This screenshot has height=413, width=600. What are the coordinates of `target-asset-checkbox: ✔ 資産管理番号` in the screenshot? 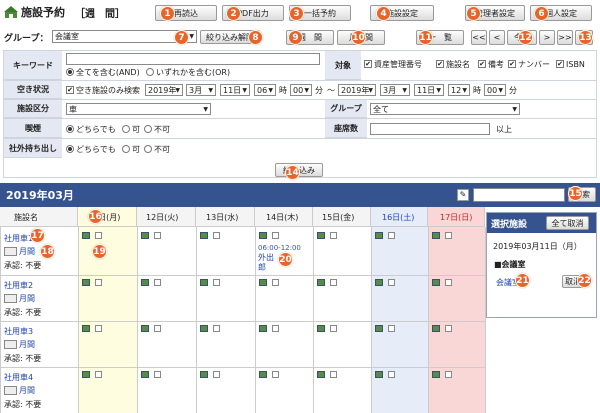 It's located at (393, 64).